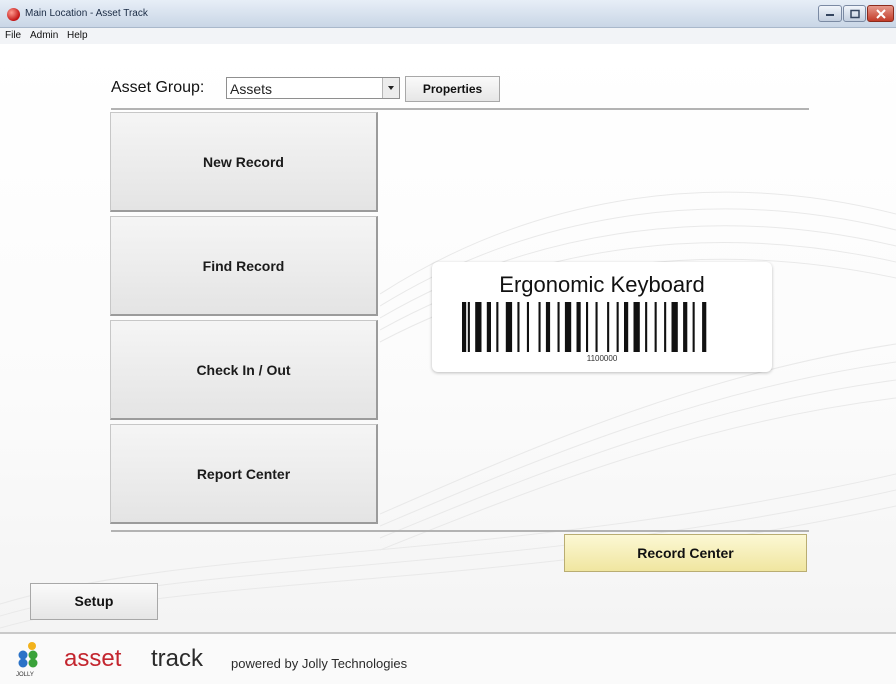 The width and height of the screenshot is (896, 684). I want to click on report-center-button: Report Center, so click(244, 474).